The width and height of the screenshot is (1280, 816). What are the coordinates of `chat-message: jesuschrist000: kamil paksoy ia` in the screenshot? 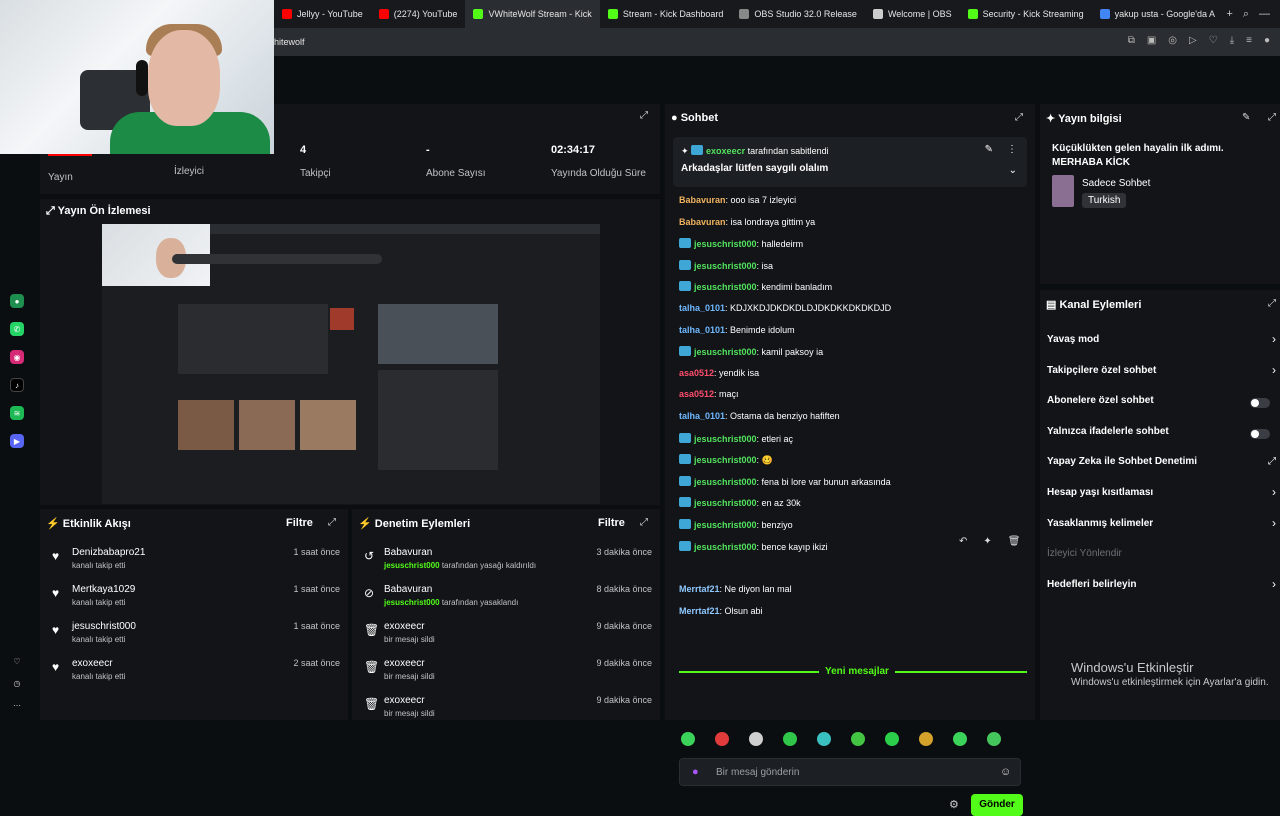 It's located at (751, 351).